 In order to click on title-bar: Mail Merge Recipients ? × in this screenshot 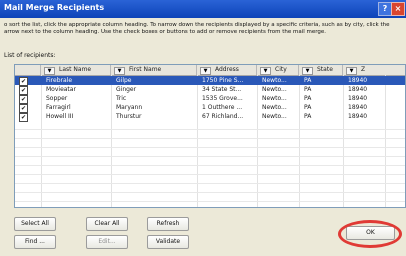, I will do `click(203, 9)`.